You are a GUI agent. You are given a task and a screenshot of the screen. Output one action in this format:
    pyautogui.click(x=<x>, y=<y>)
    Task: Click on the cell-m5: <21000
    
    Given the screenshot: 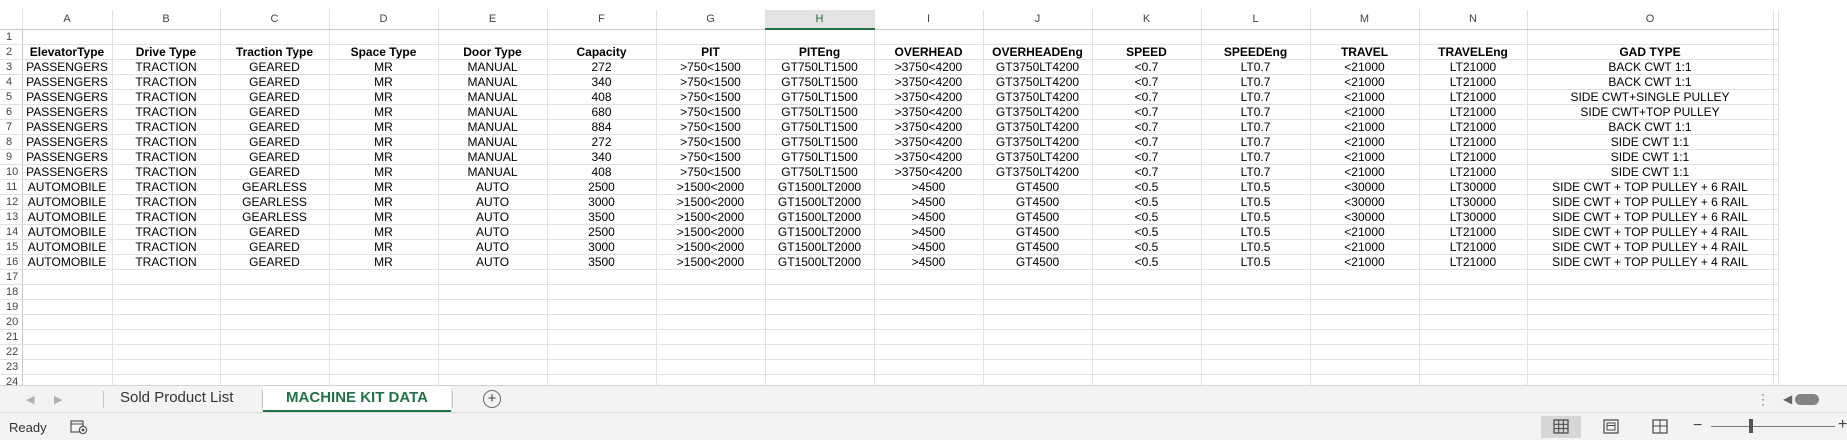 What is the action you would take?
    pyautogui.click(x=1365, y=97)
    